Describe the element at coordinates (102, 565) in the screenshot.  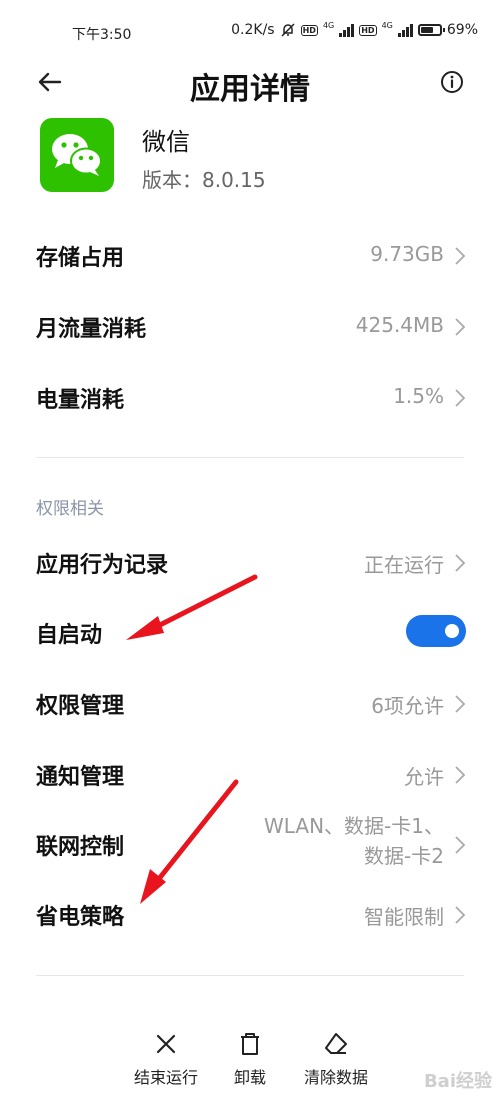
I see `row-label: 应用行为记录` at that location.